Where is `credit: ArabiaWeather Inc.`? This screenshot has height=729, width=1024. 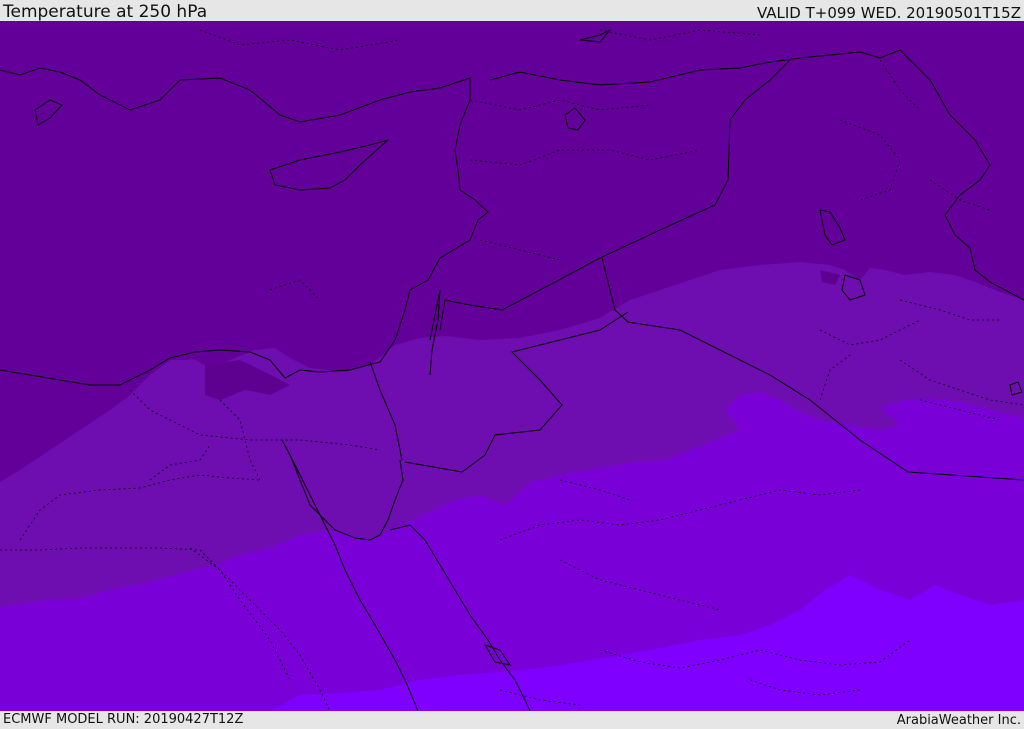
credit: ArabiaWeather Inc. is located at coordinates (958, 720).